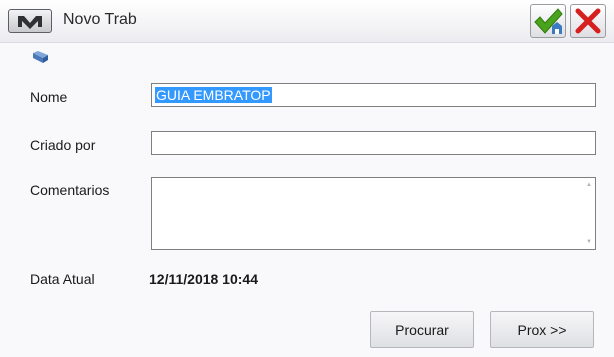 The image size is (614, 357). Describe the element at coordinates (63, 145) in the screenshot. I see `criado-por-label: Criado por` at that location.